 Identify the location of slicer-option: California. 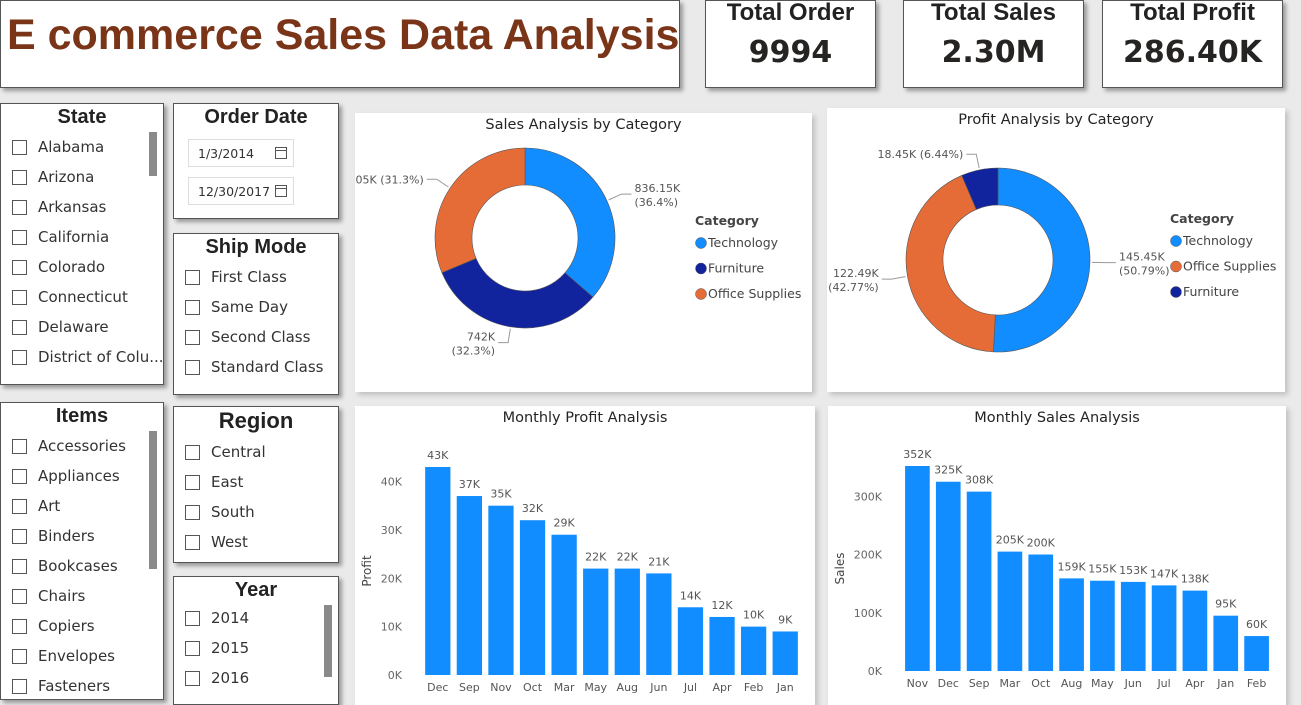
(82, 237).